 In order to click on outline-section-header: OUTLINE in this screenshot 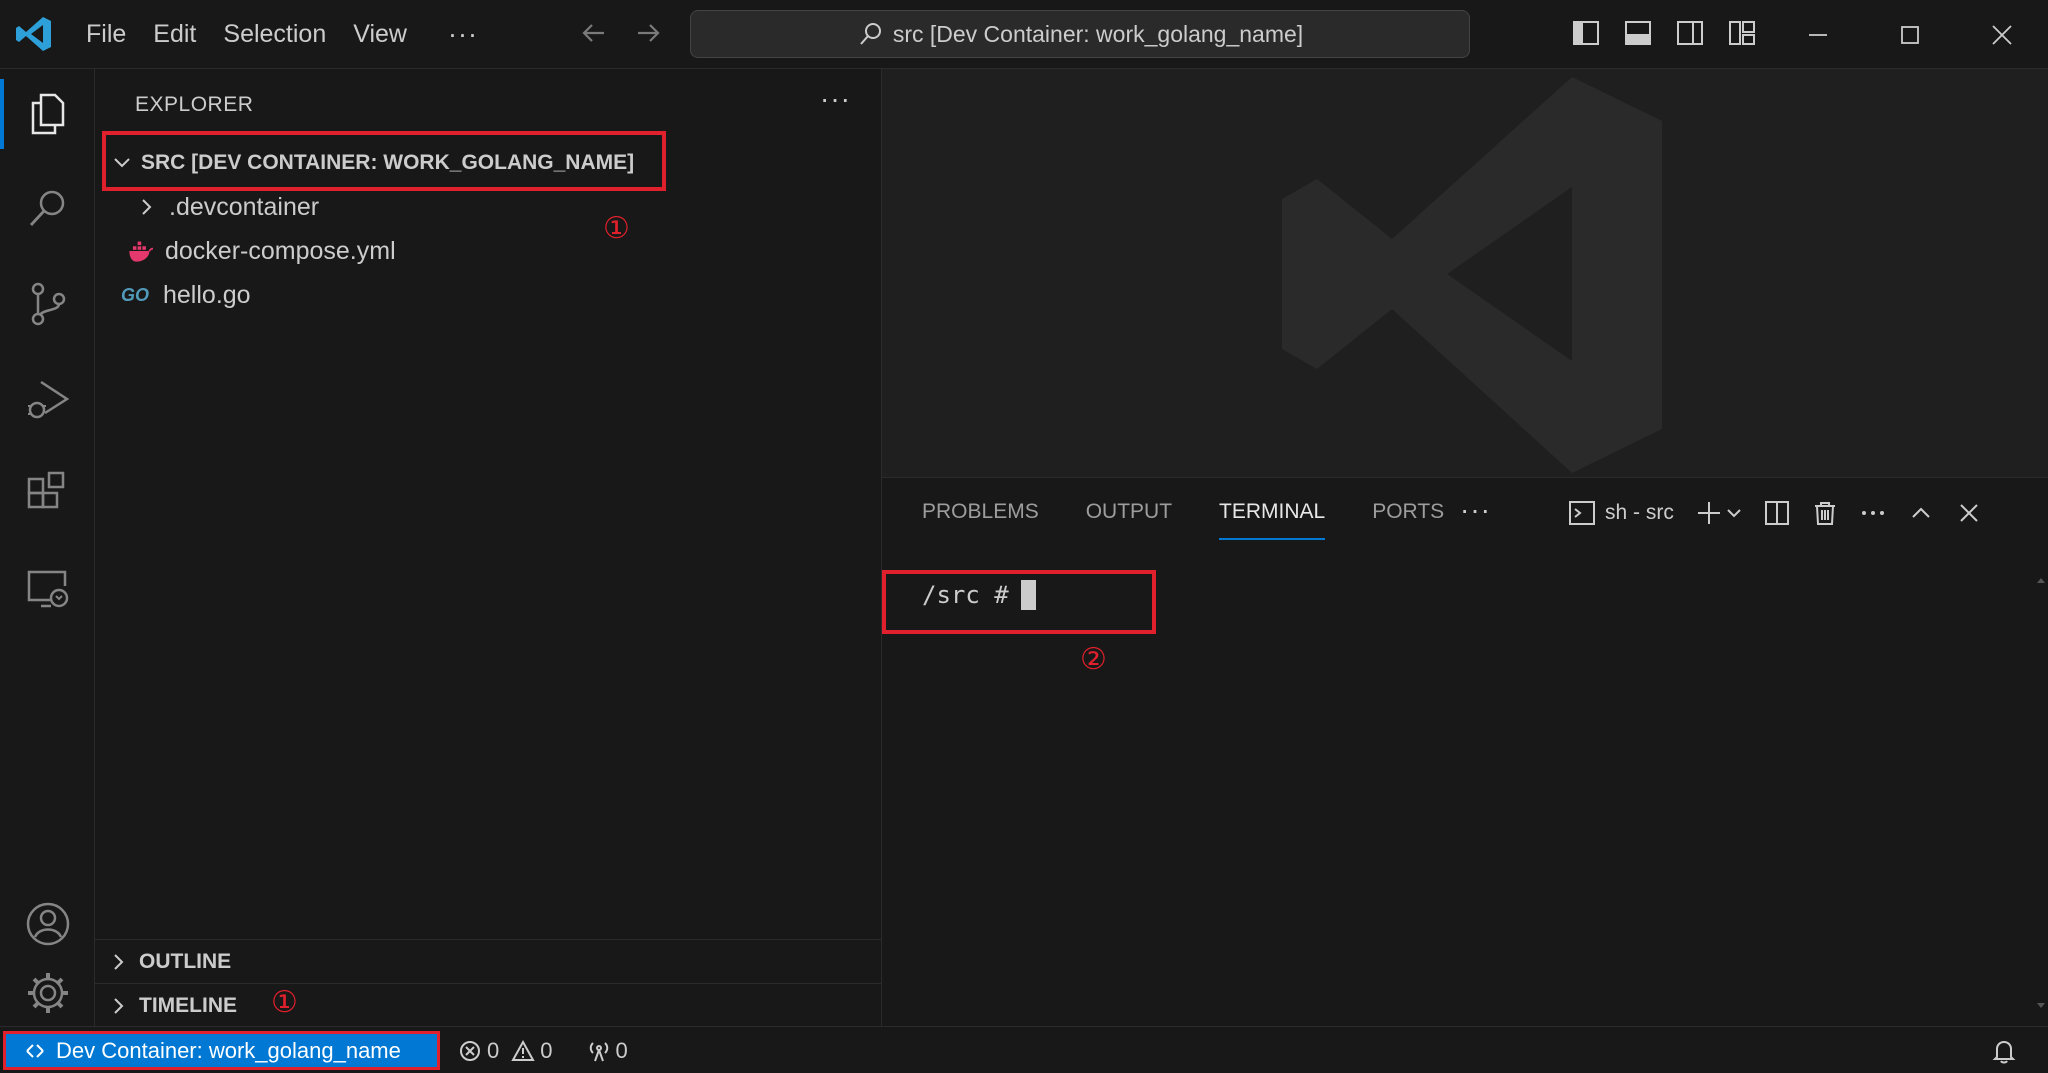, I will do `click(488, 961)`.